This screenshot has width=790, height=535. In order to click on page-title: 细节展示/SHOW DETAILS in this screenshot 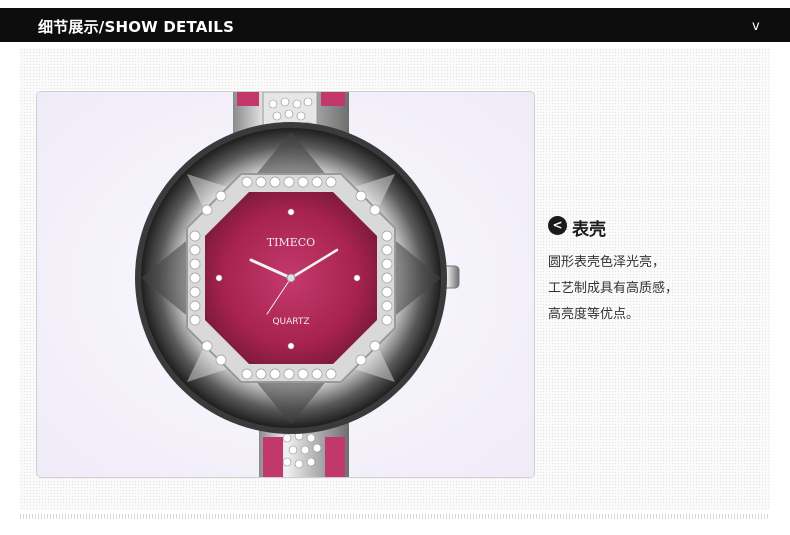, I will do `click(136, 27)`.